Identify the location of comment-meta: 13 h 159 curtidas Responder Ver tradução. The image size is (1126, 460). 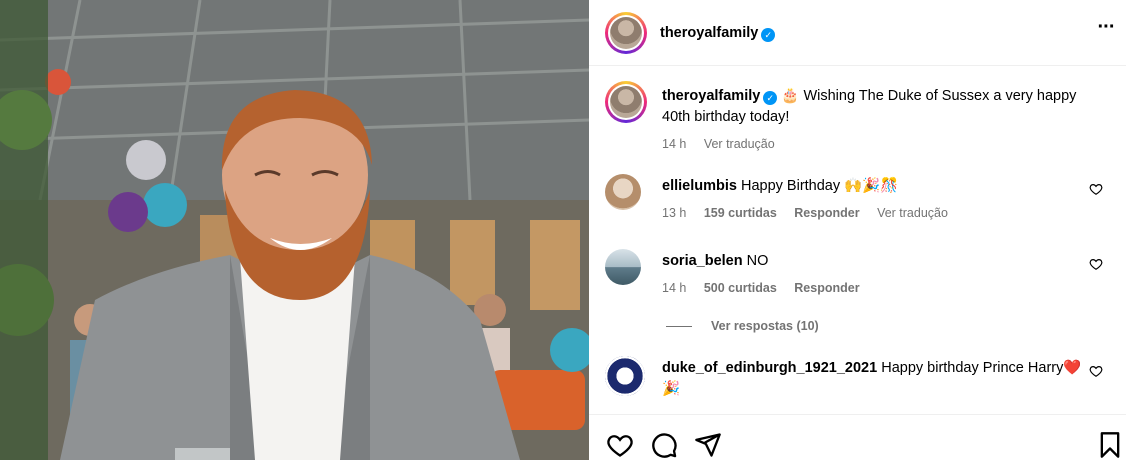
(877, 213).